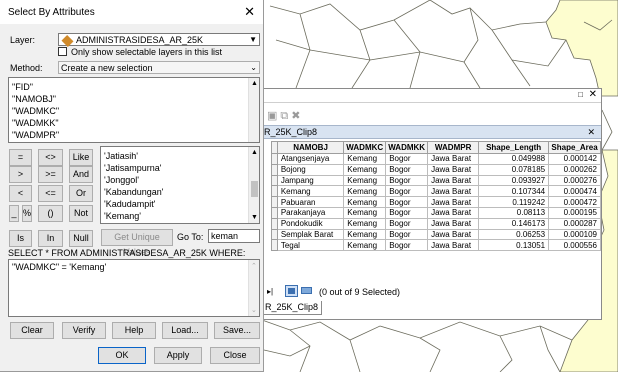 This screenshot has width=618, height=372. What do you see at coordinates (62, 51) in the screenshot?
I see `only-selectable-checkbox` at bounding box center [62, 51].